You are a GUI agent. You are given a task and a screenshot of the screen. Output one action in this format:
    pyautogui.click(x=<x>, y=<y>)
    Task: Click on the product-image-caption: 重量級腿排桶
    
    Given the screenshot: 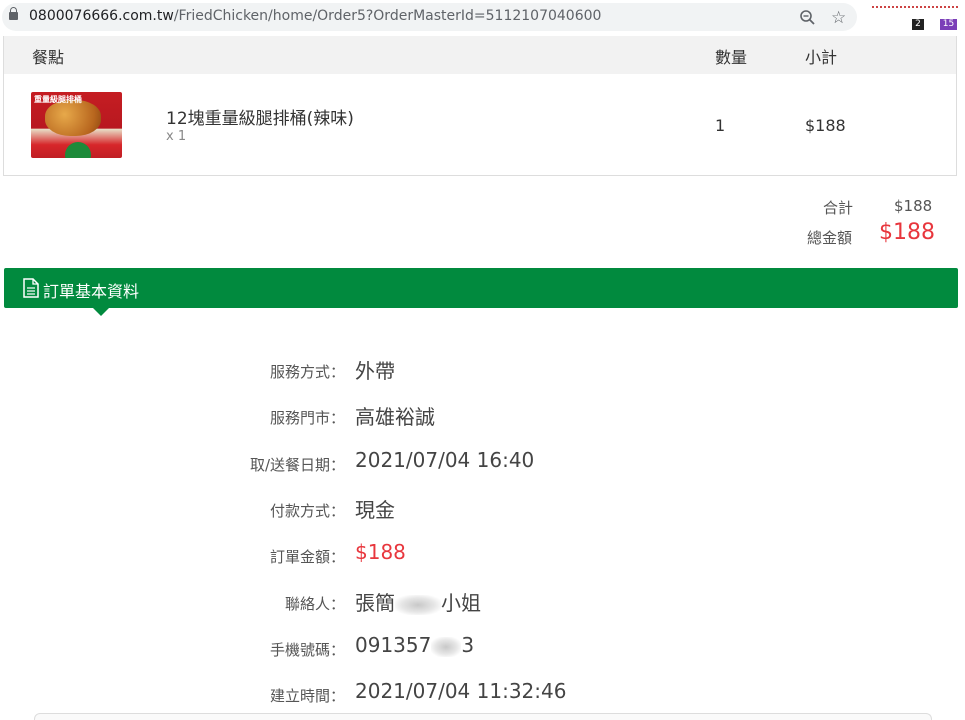 What is the action you would take?
    pyautogui.click(x=58, y=99)
    